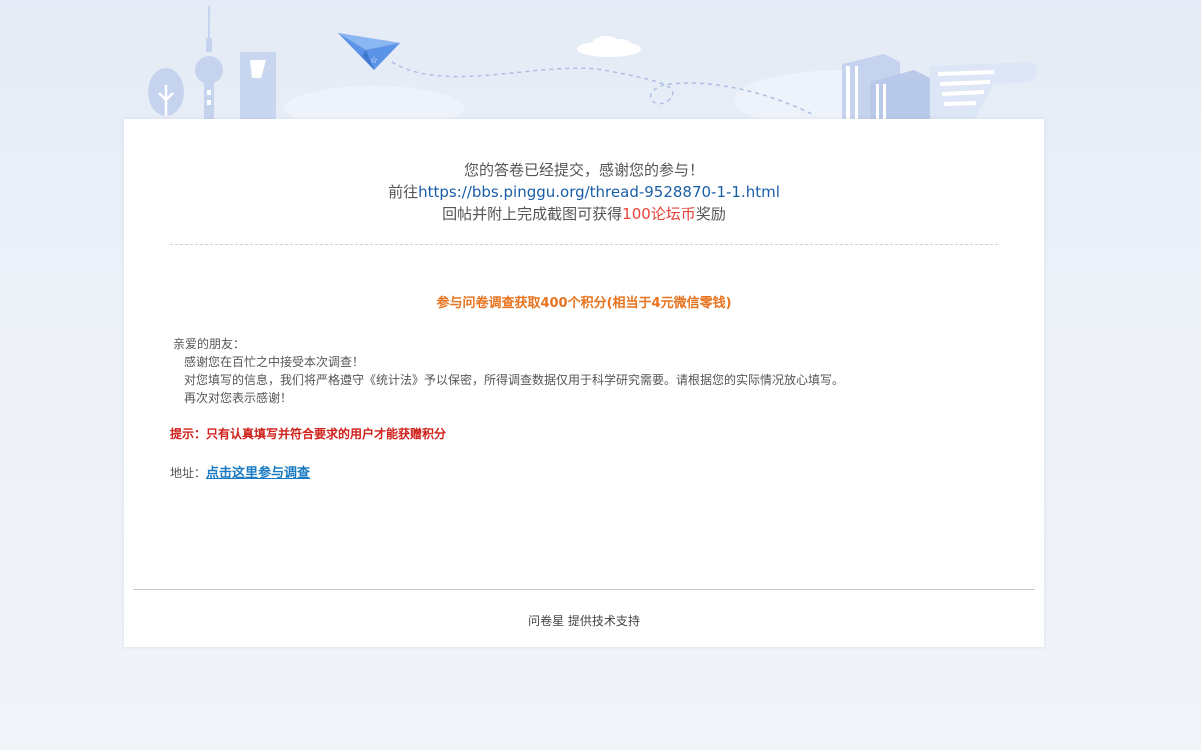 This screenshot has height=750, width=1201. I want to click on books-icon, so click(886, 87).